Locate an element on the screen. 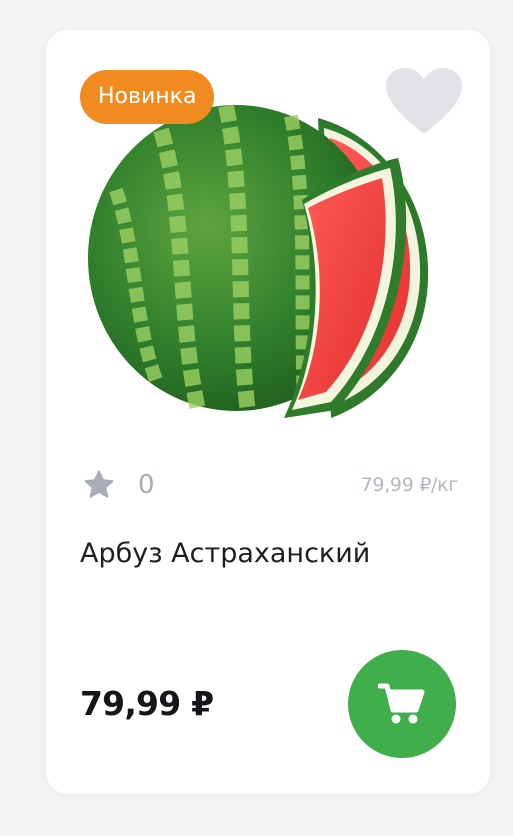 Image resolution: width=513 pixels, height=836 pixels. shopping-cart-icon is located at coordinates (401, 703).